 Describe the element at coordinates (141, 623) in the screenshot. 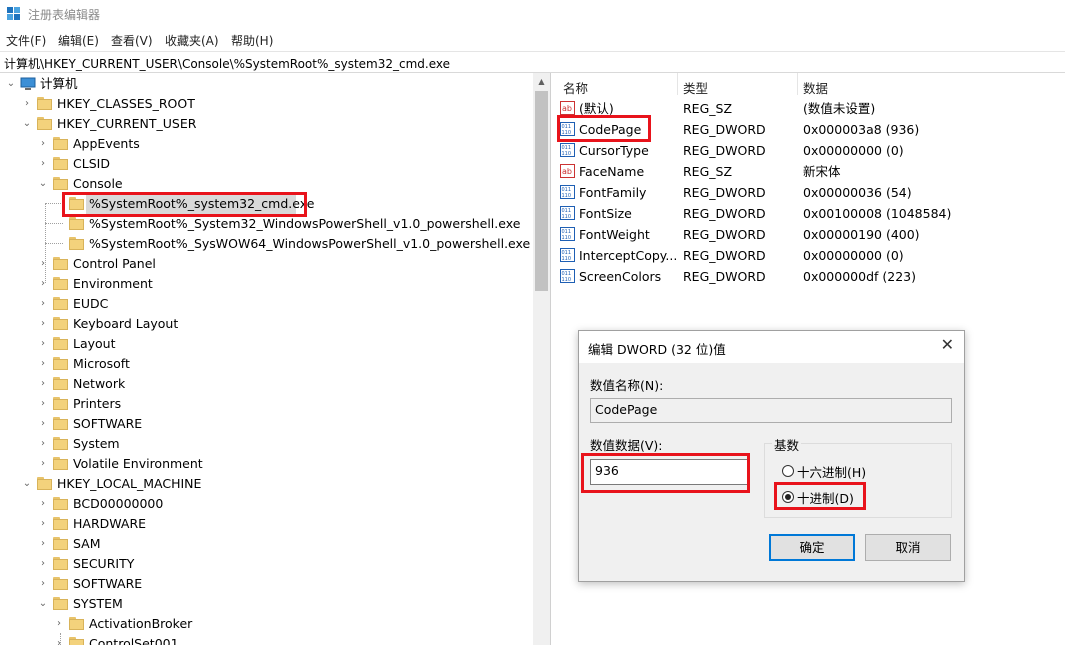

I see `tree-label: ActivationBroker` at that location.